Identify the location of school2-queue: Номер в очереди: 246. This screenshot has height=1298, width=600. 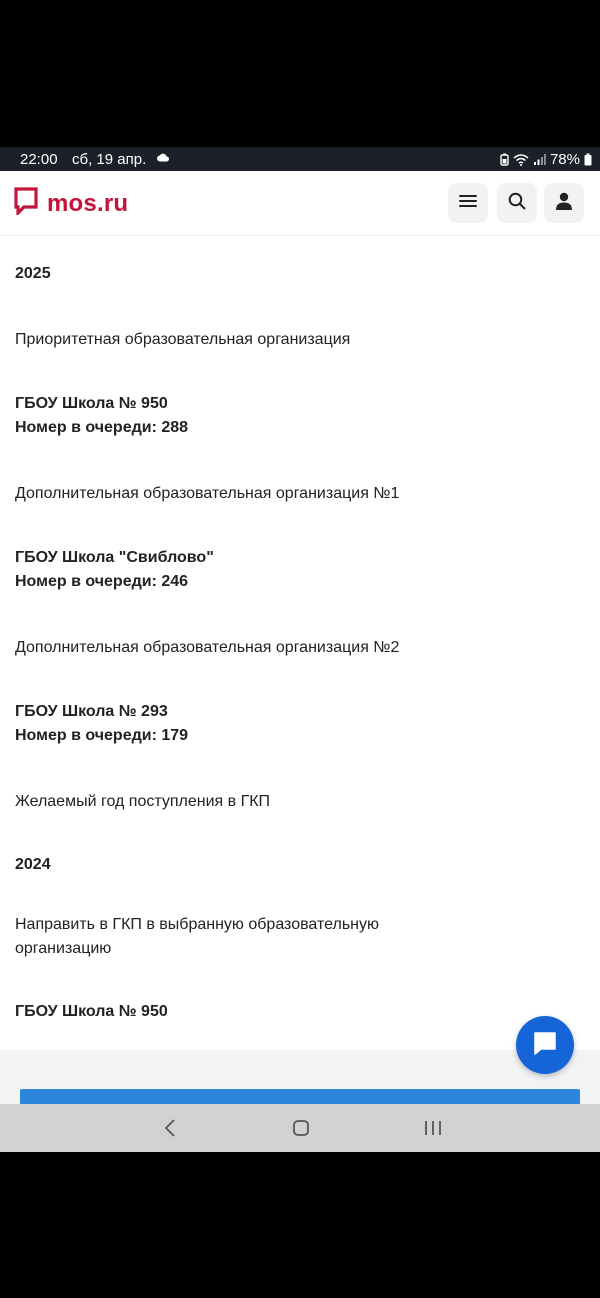
(102, 581).